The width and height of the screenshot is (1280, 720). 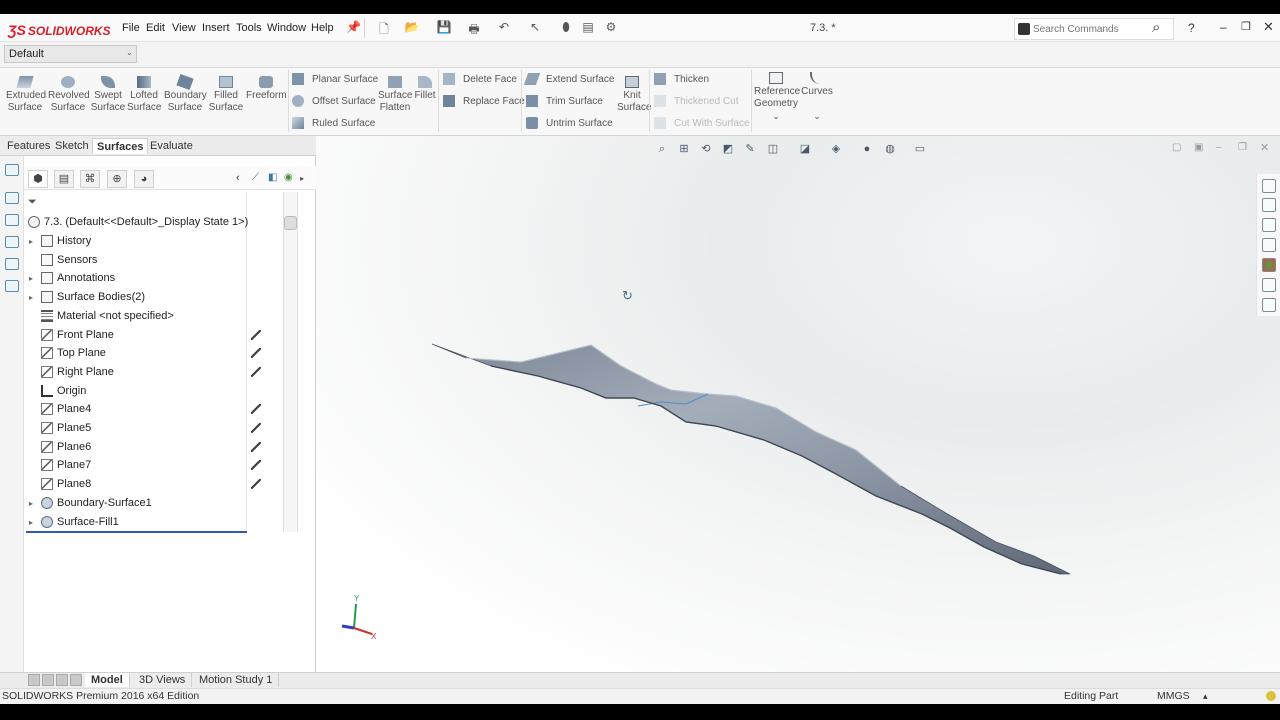 I want to click on help-icon: ?, so click(x=1191, y=28).